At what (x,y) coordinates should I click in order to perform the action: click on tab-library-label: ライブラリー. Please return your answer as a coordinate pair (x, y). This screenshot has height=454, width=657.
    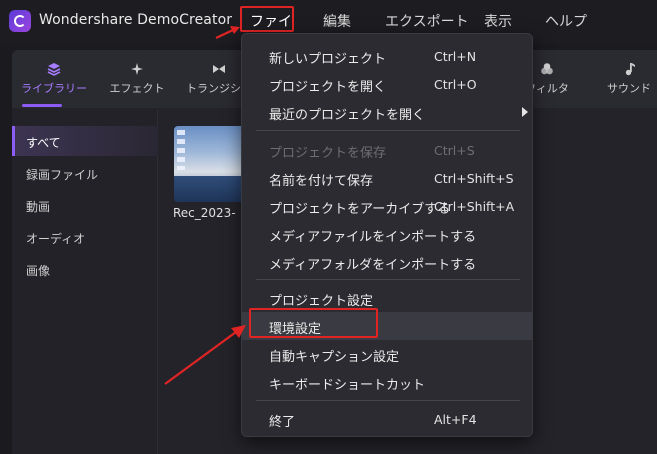
    Looking at the image, I should click on (54, 88).